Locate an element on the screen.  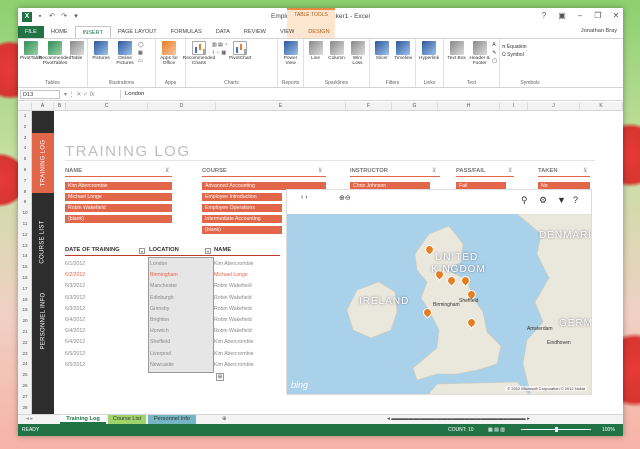
table-cell-location: Edinburgh is located at coordinates (162, 298).